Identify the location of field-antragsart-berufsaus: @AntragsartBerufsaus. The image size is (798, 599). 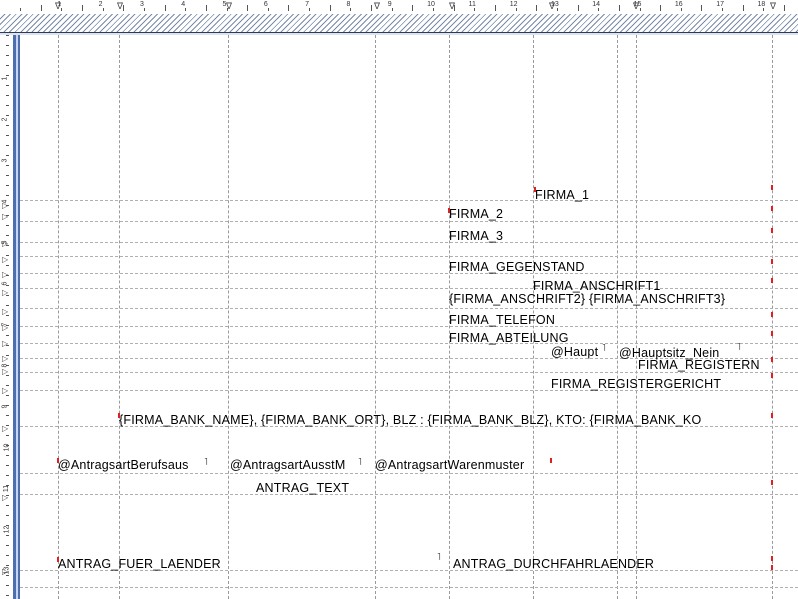
(123, 465).